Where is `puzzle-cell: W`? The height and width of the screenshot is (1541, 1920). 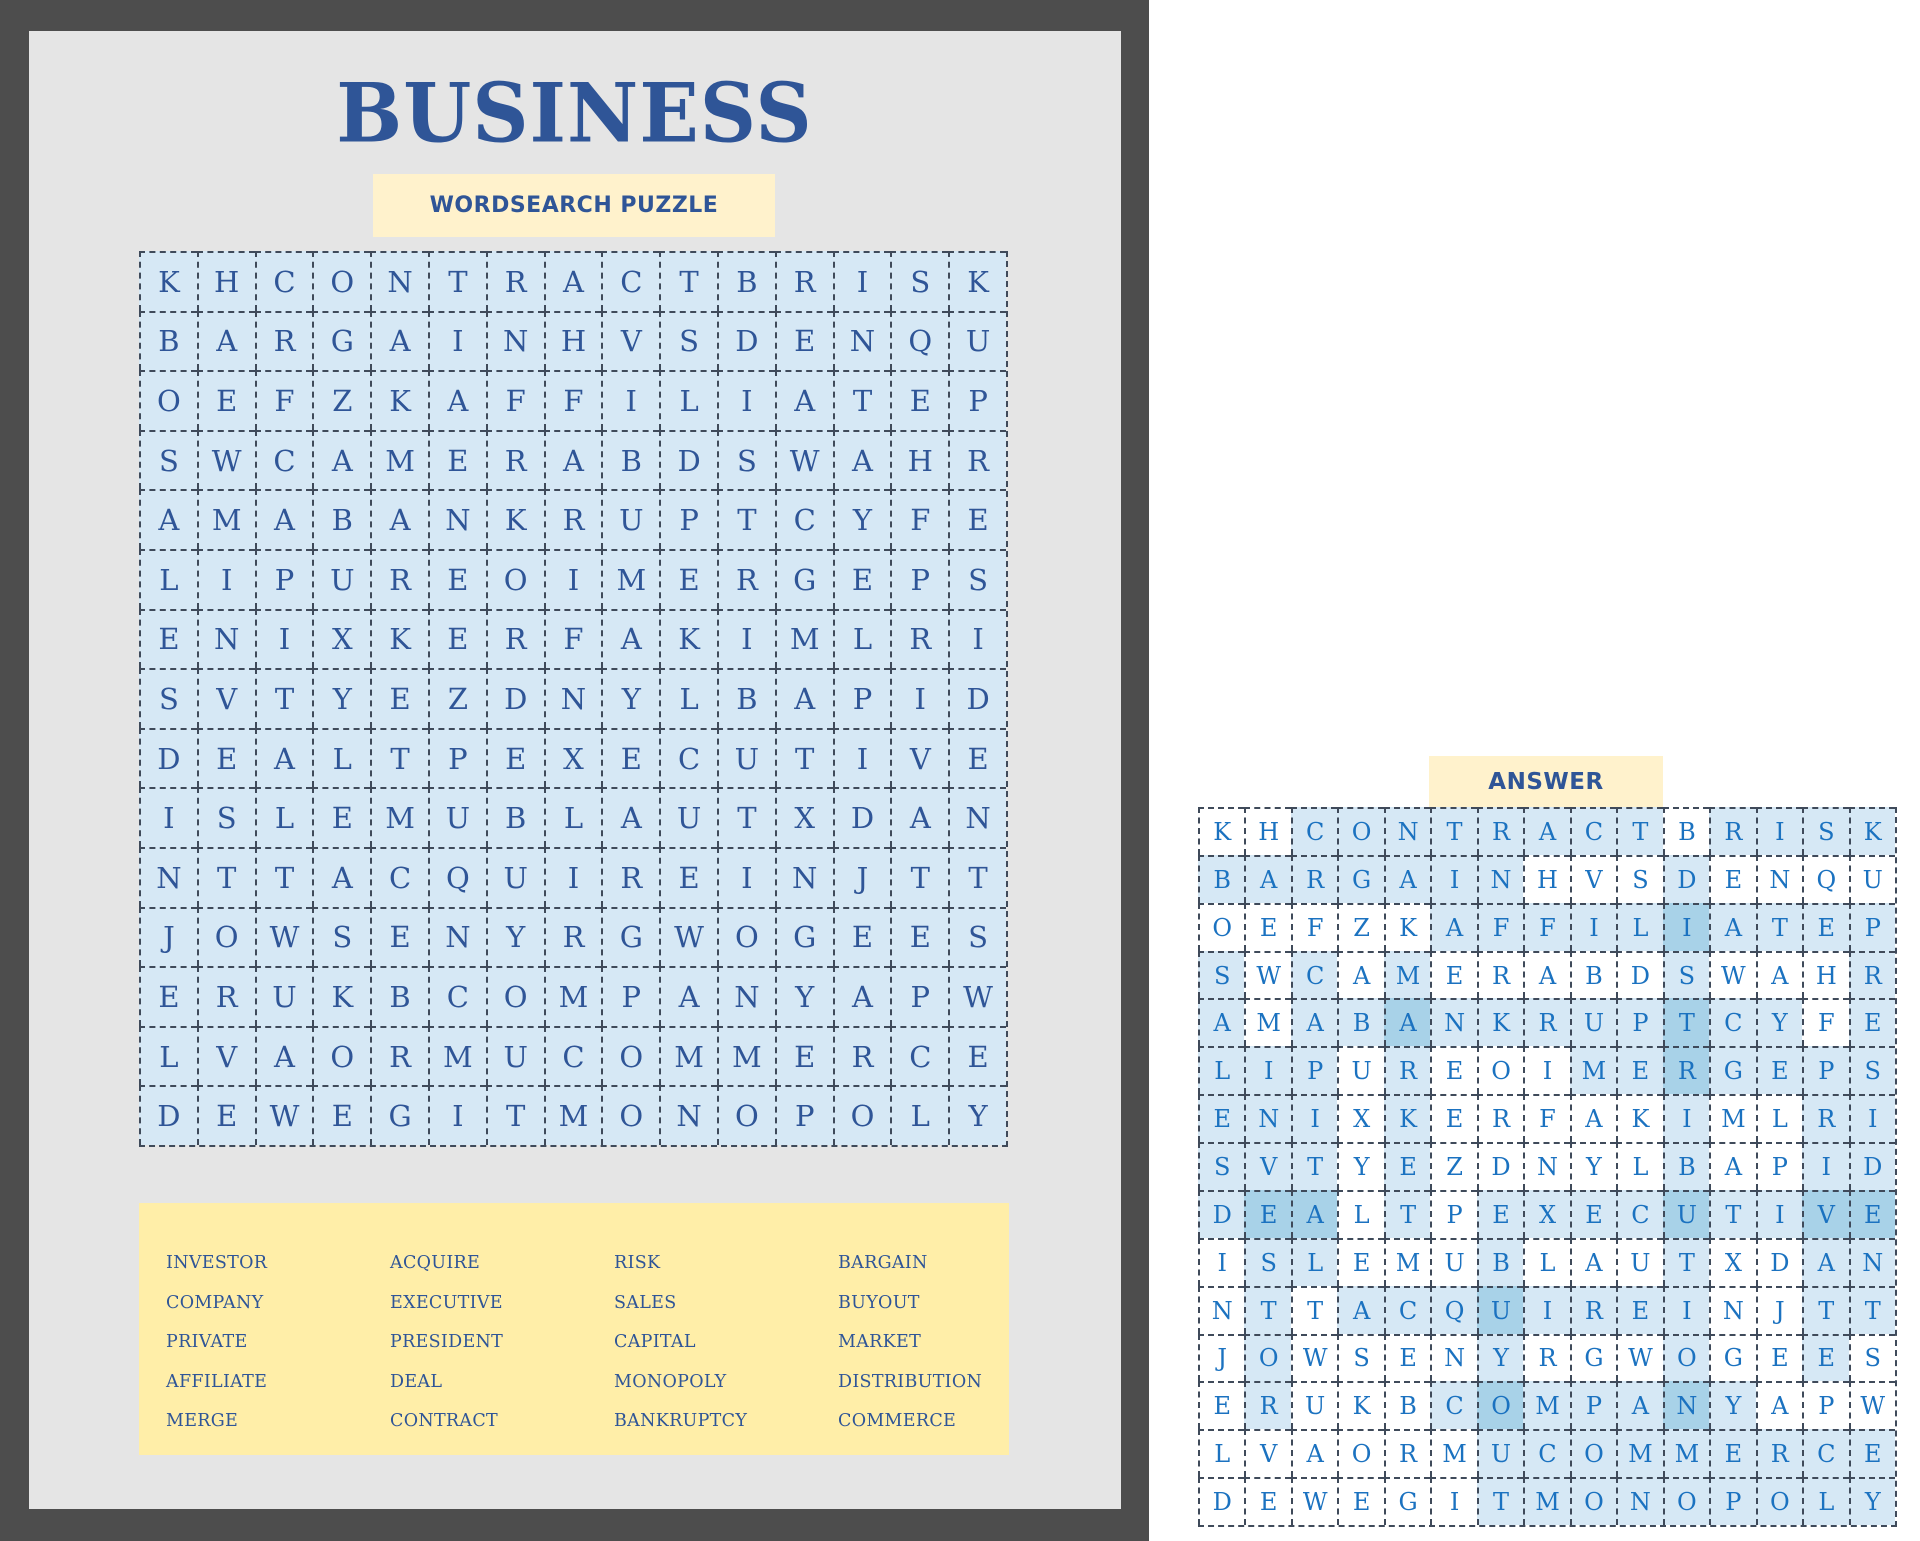 puzzle-cell: W is located at coordinates (803, 459).